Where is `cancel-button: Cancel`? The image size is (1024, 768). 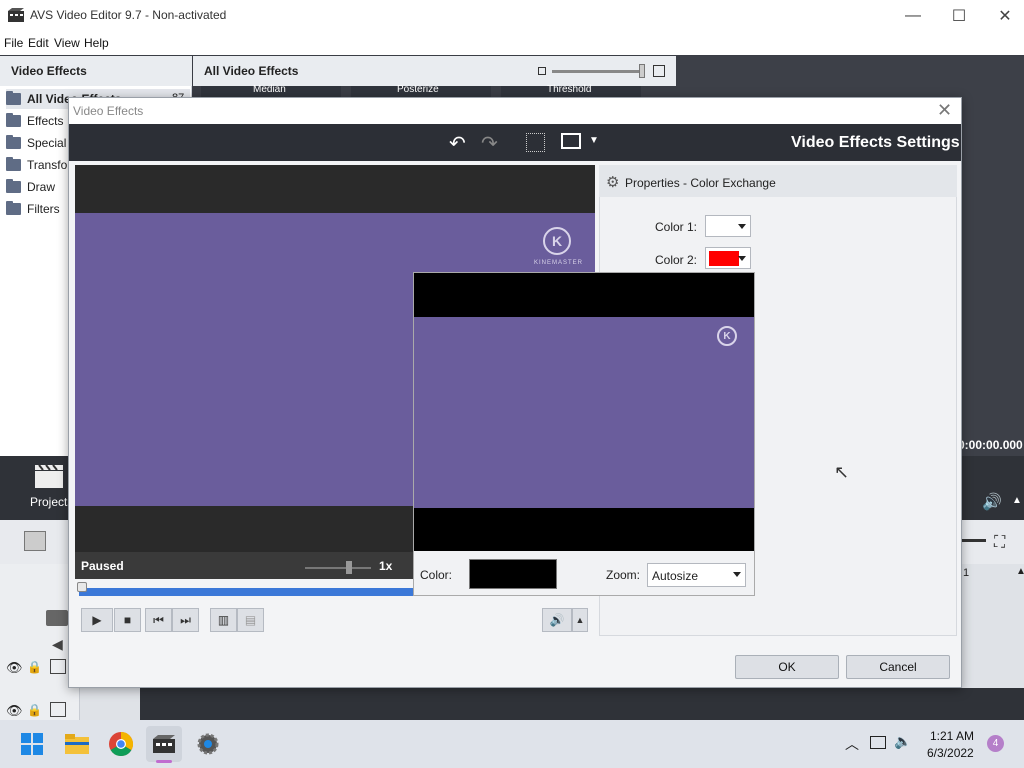 cancel-button: Cancel is located at coordinates (898, 667).